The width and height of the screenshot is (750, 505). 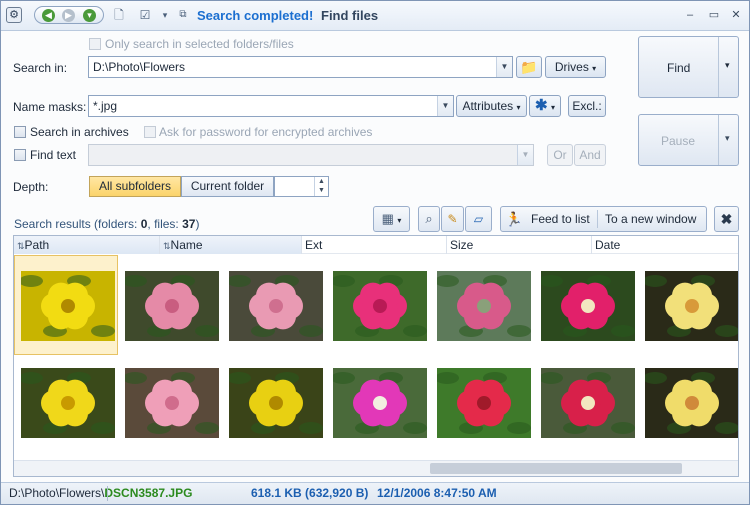 I want to click on maximize-button: ▭, so click(x=714, y=15).